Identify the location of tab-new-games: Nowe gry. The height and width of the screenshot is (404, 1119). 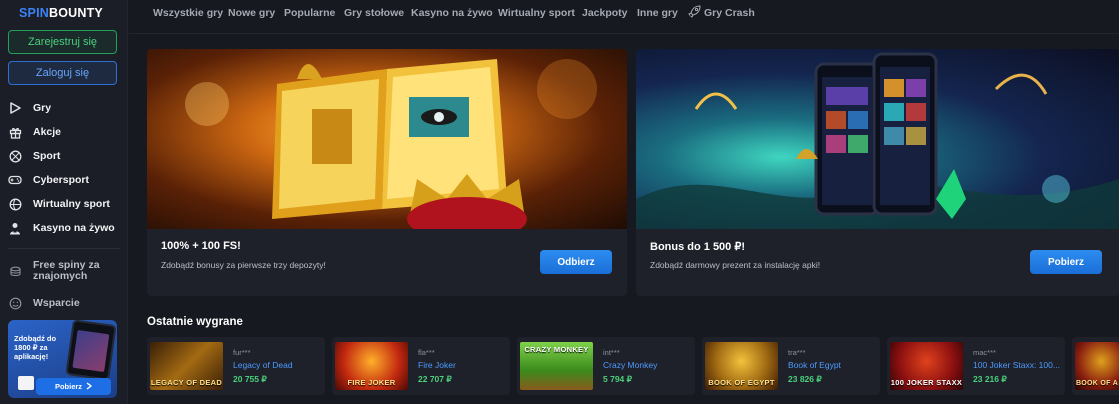
(251, 13).